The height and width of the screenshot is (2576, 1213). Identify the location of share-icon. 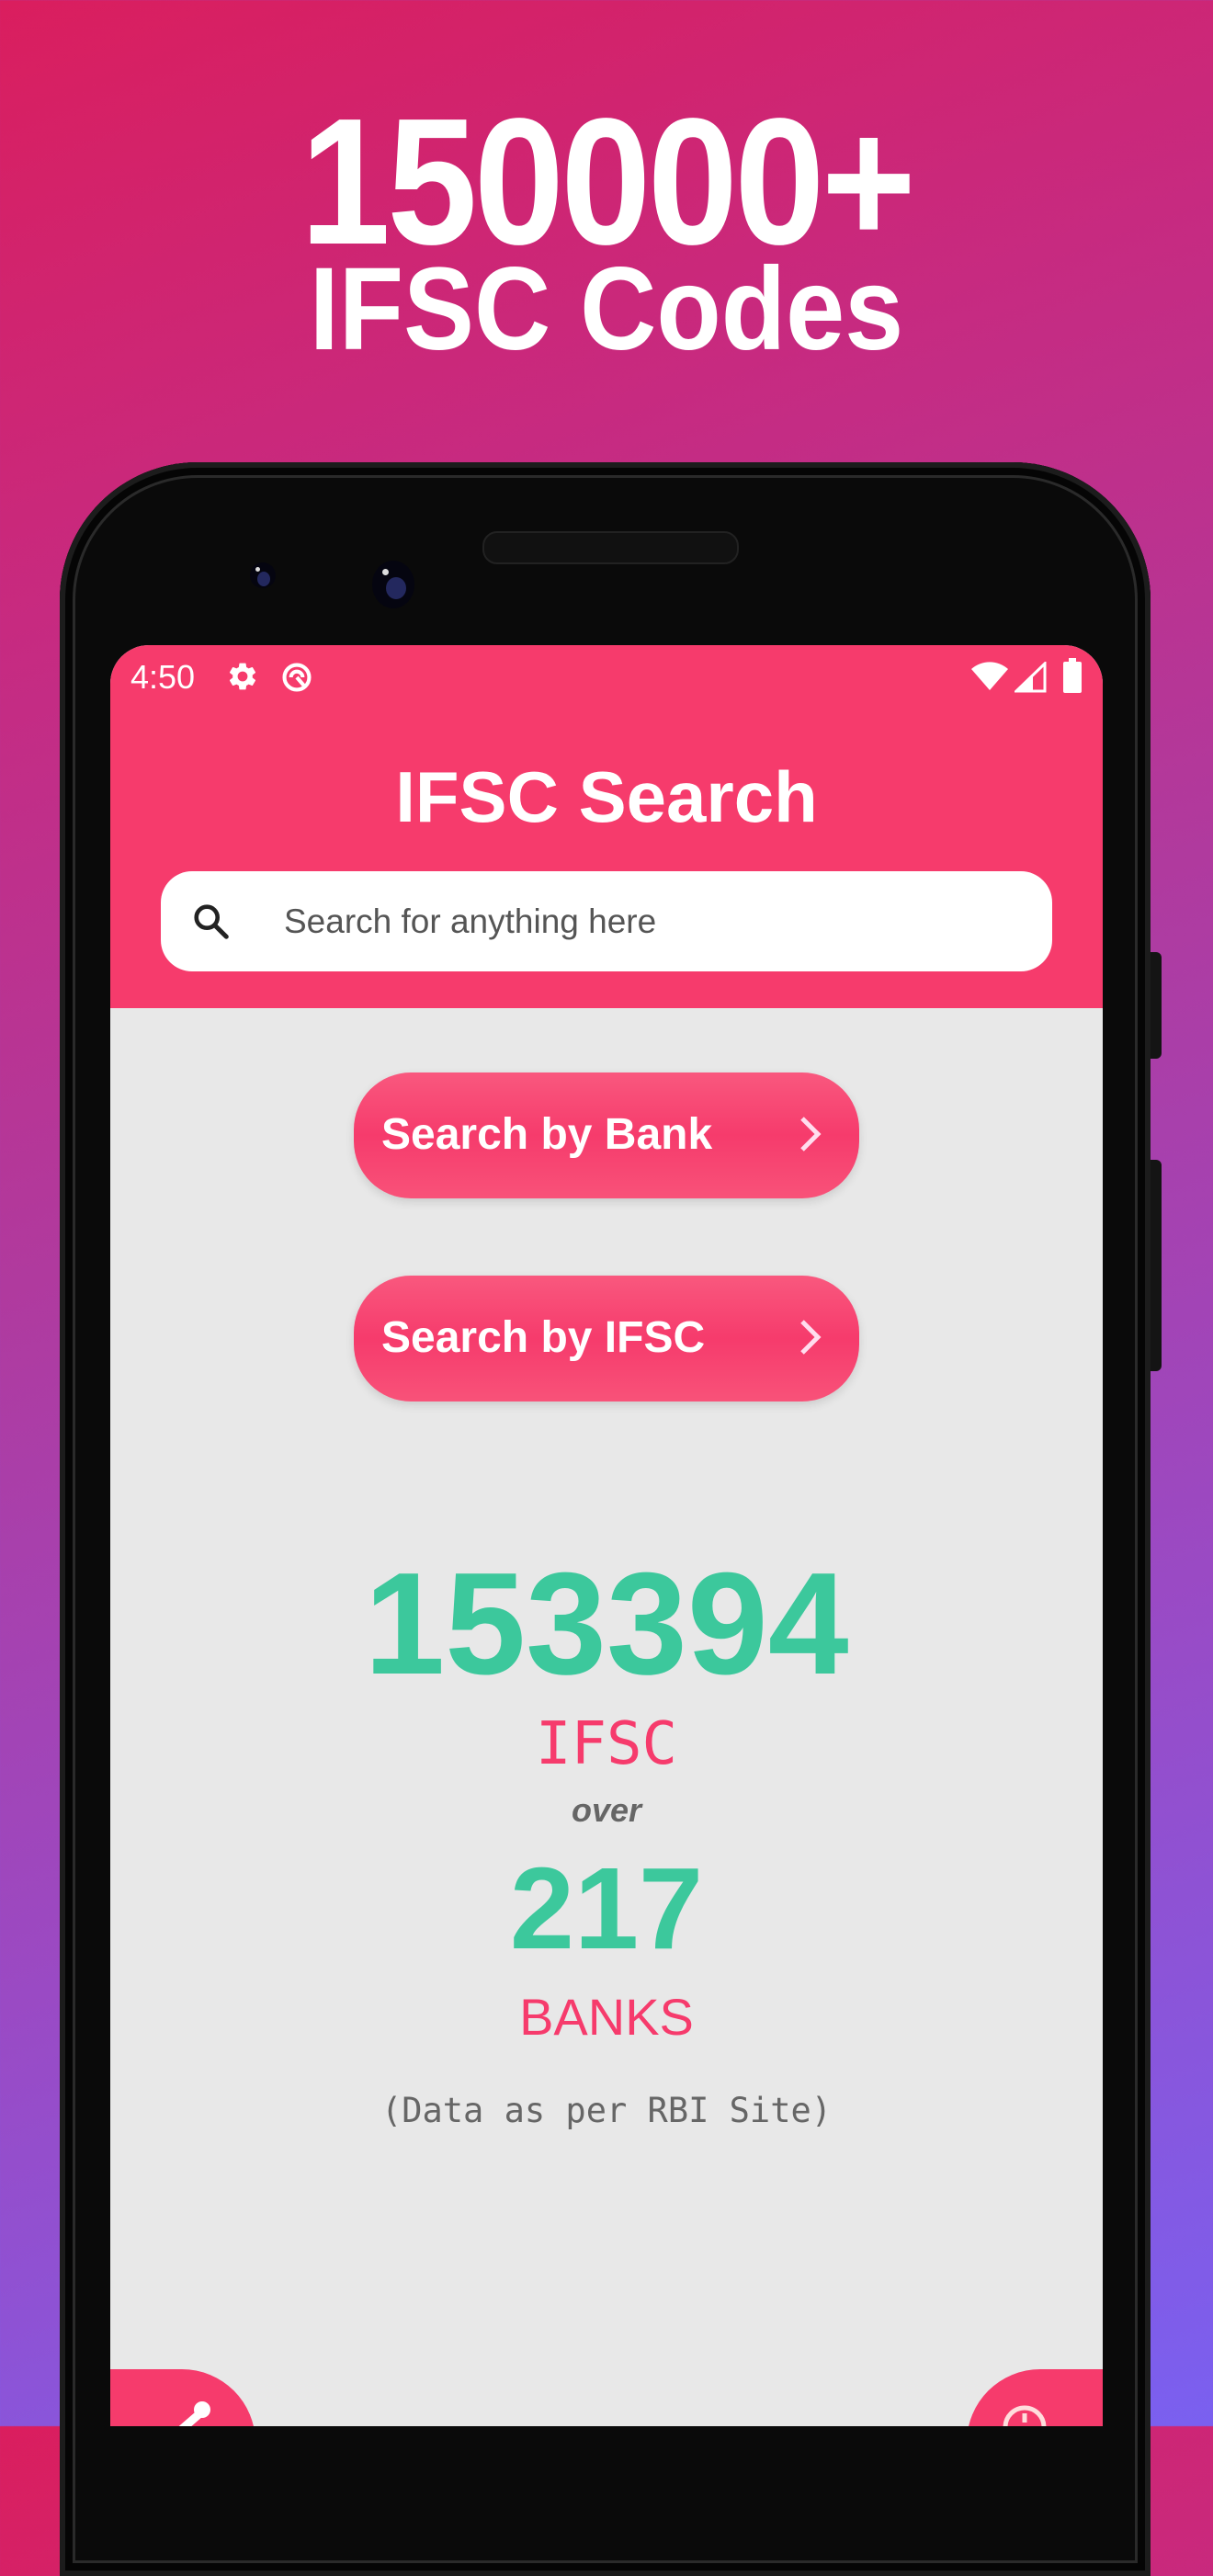
(193, 2413).